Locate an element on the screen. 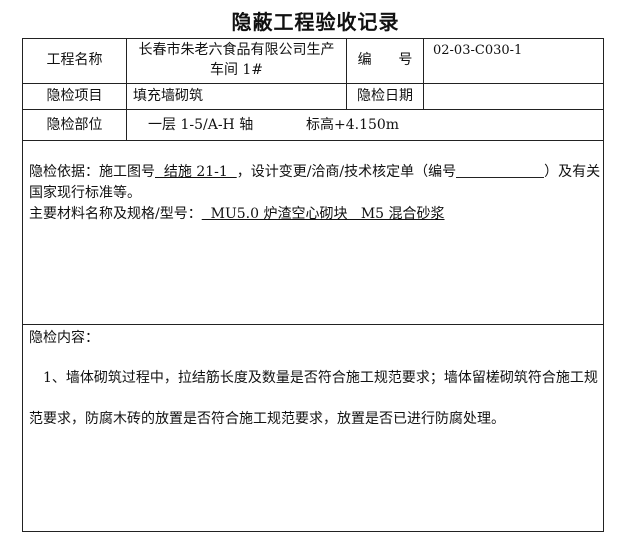  materials-prefix: 主要材料名称及规格/型号： is located at coordinates (115, 214).